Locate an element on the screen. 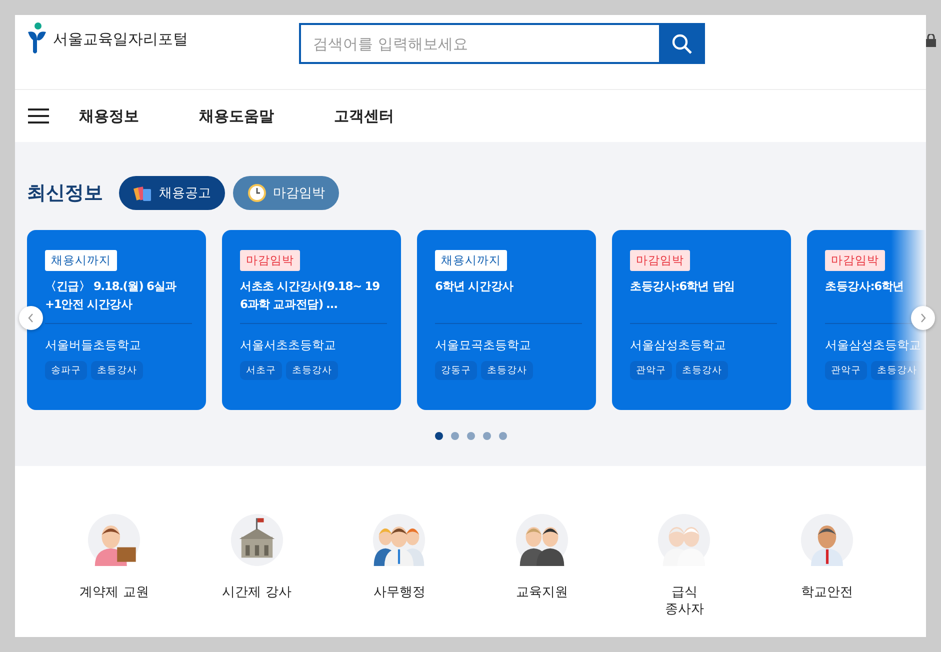 The height and width of the screenshot is (652, 941). job-title: 6학년 시간강사 is located at coordinates (474, 286).